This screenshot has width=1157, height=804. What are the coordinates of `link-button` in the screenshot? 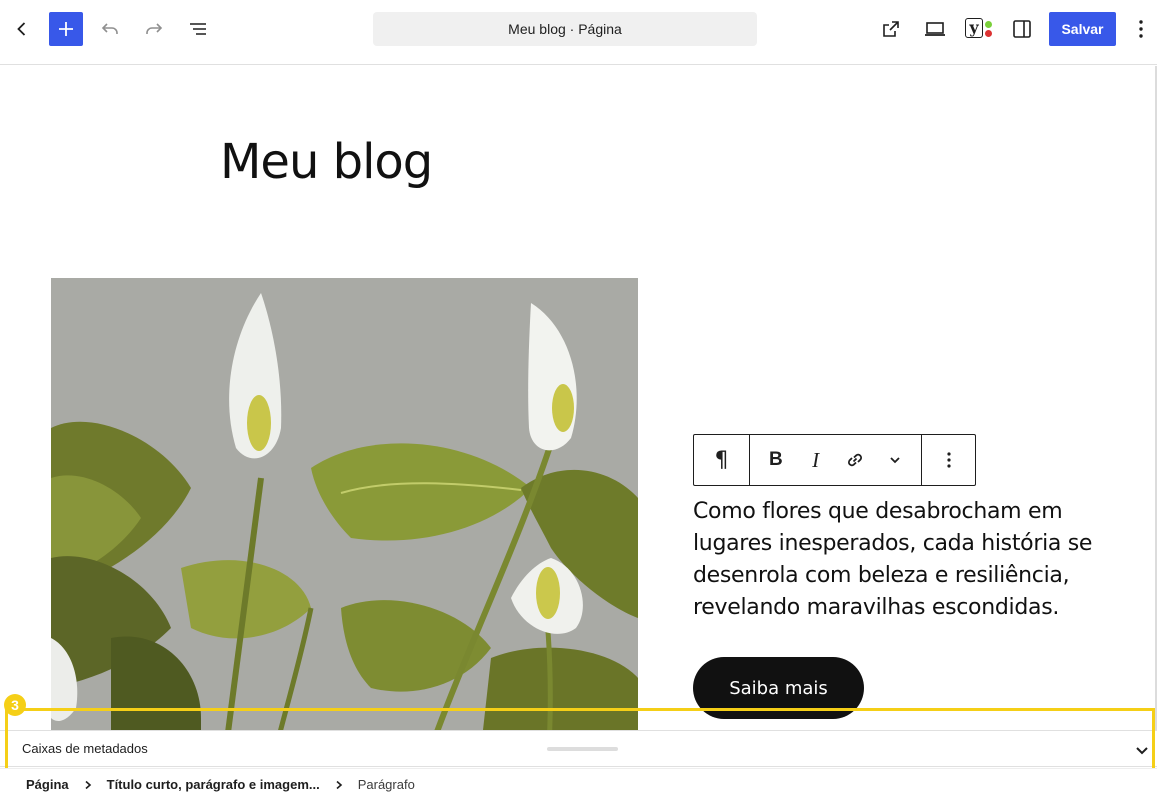 It's located at (855, 460).